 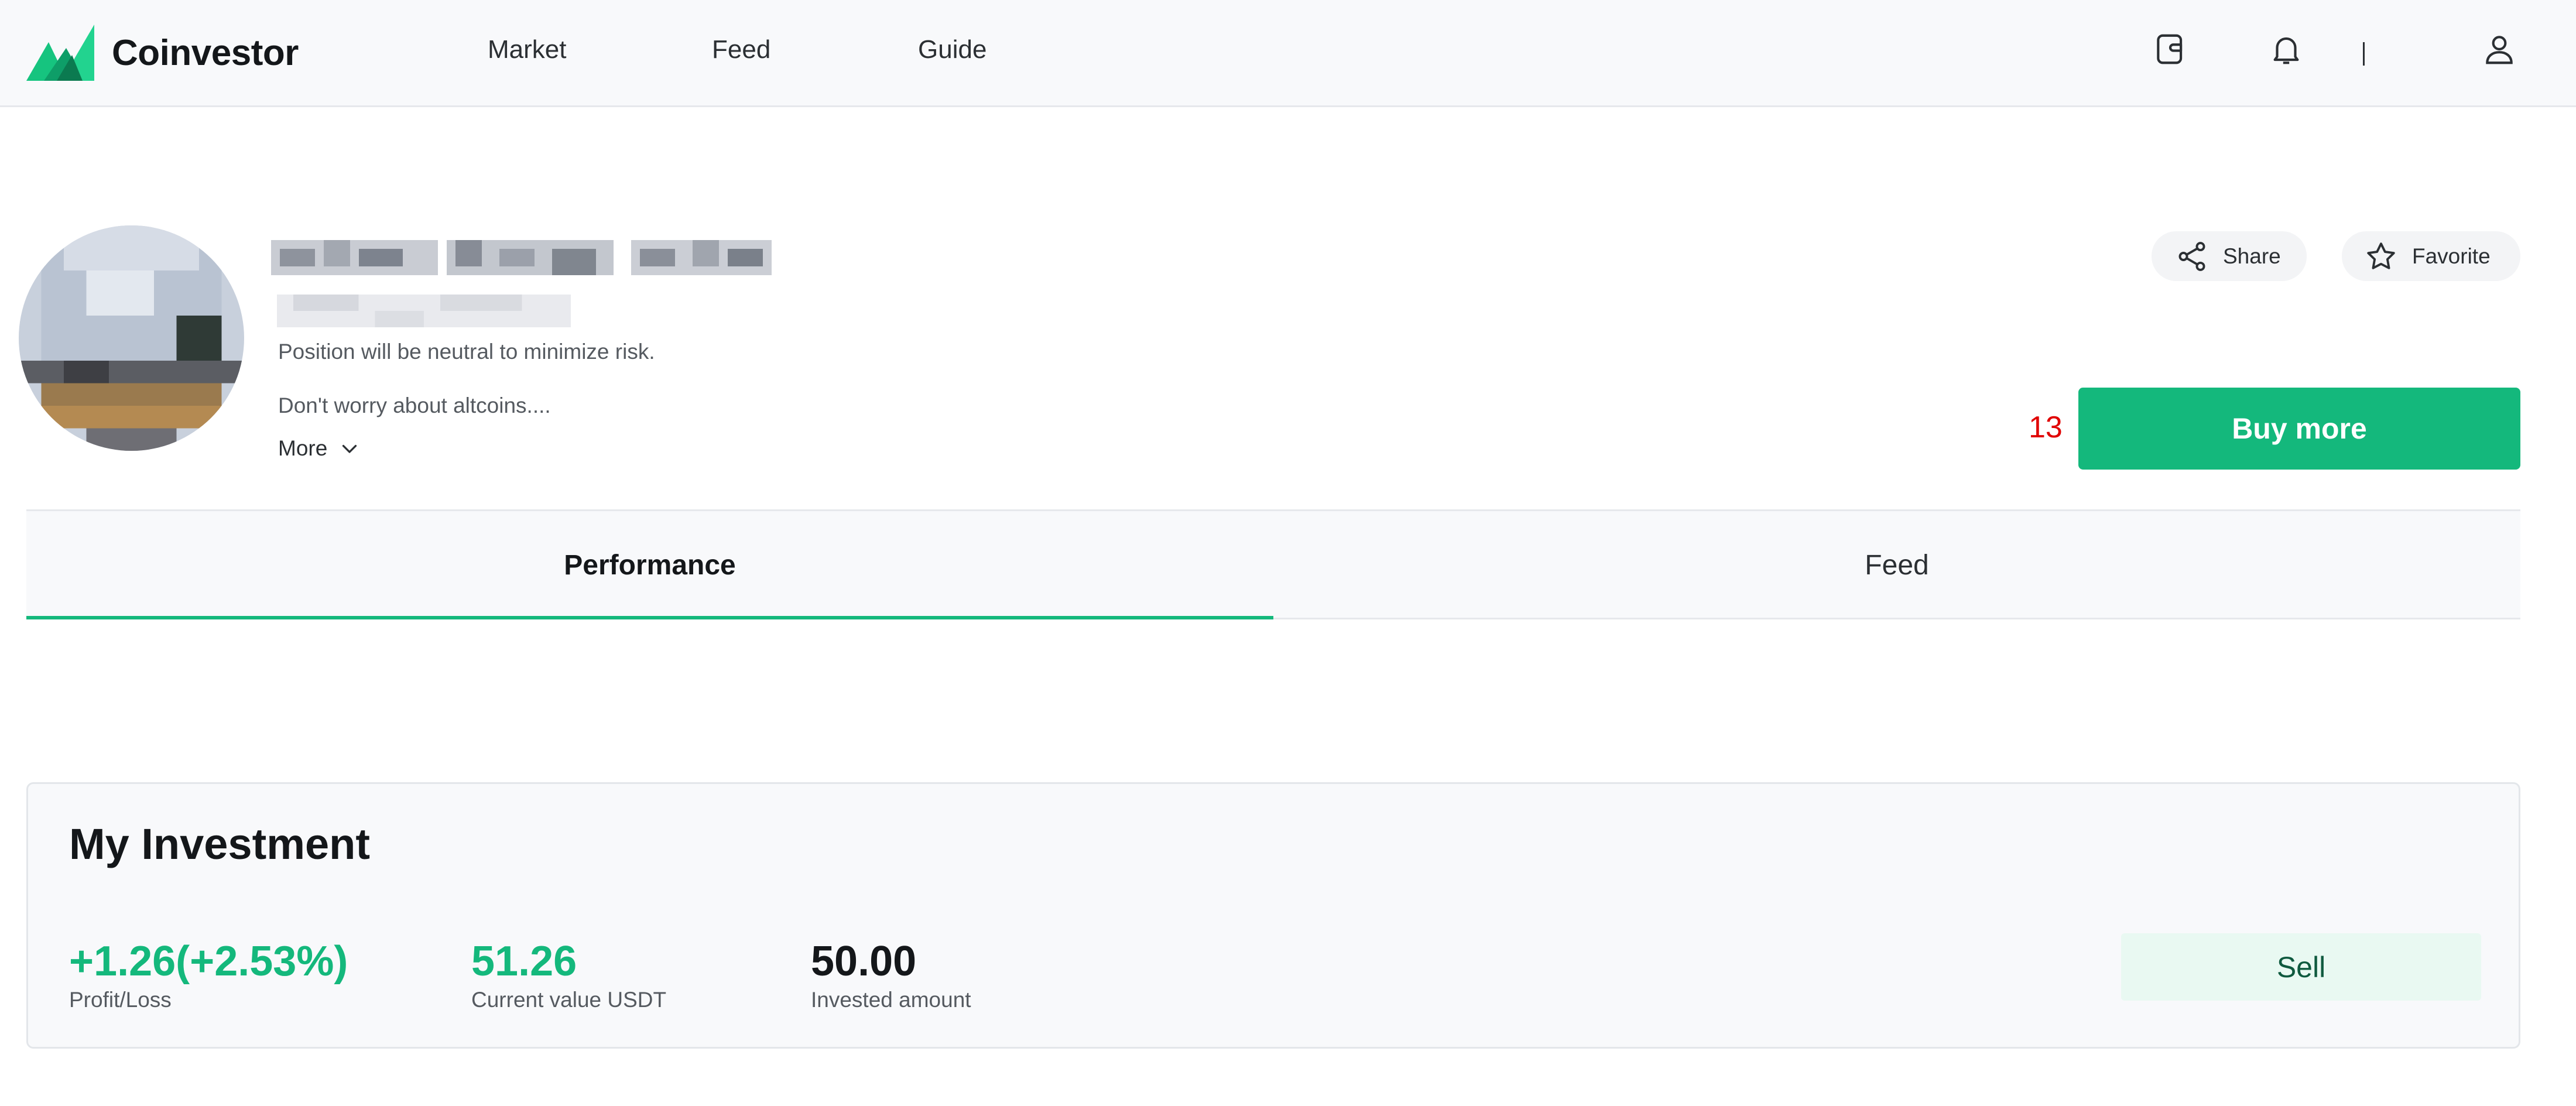 What do you see at coordinates (120, 1000) in the screenshot?
I see `profit-loss-label: Profit/Loss` at bounding box center [120, 1000].